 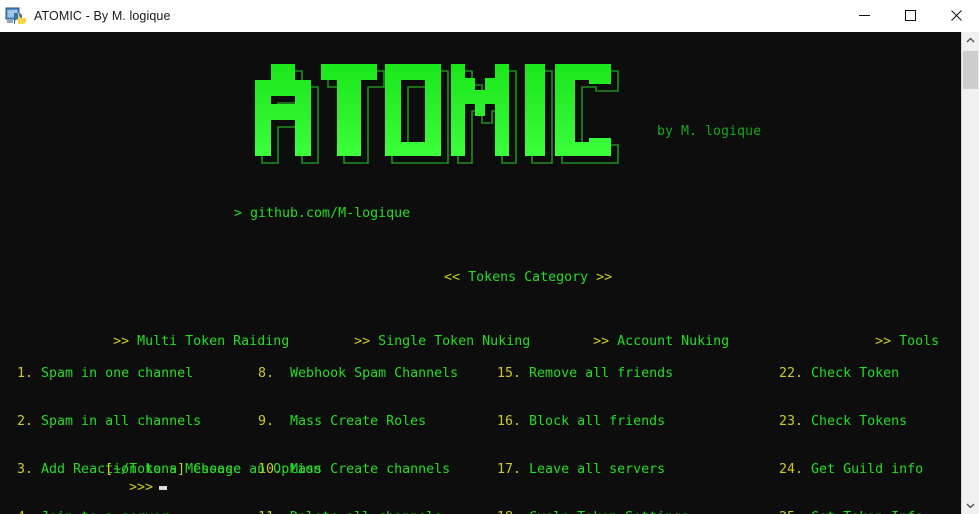 What do you see at coordinates (25, 512) in the screenshot?
I see `menu-item-number: 4.` at bounding box center [25, 512].